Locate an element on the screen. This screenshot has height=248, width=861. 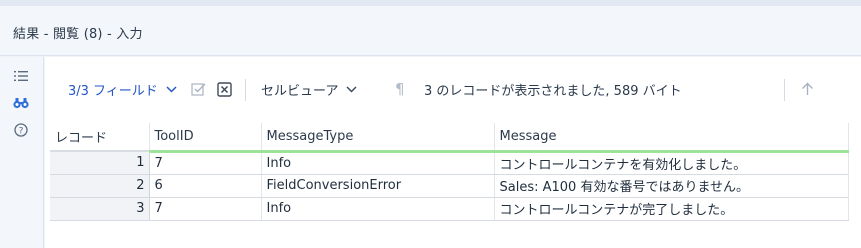
select-all-checkbox-icon is located at coordinates (198, 89).